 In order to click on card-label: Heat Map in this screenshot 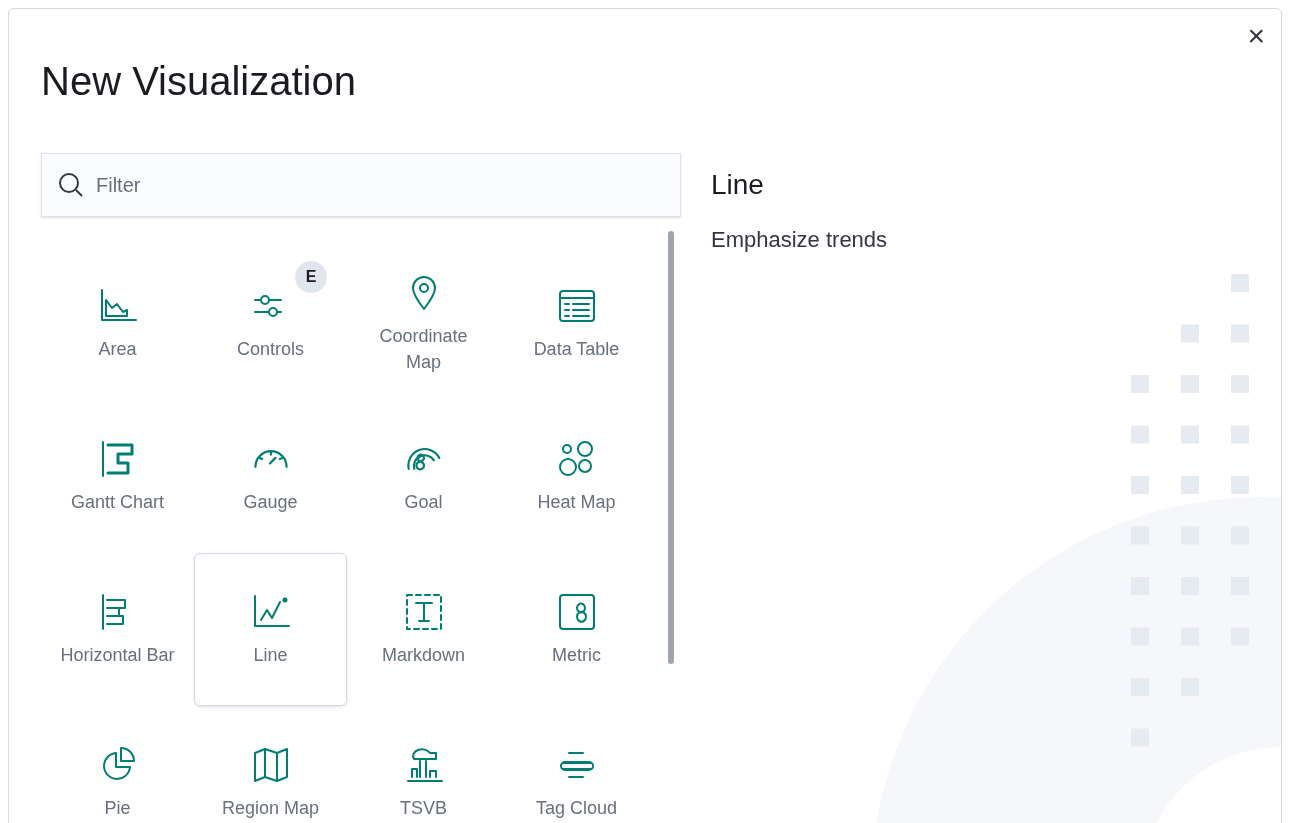, I will do `click(576, 502)`.